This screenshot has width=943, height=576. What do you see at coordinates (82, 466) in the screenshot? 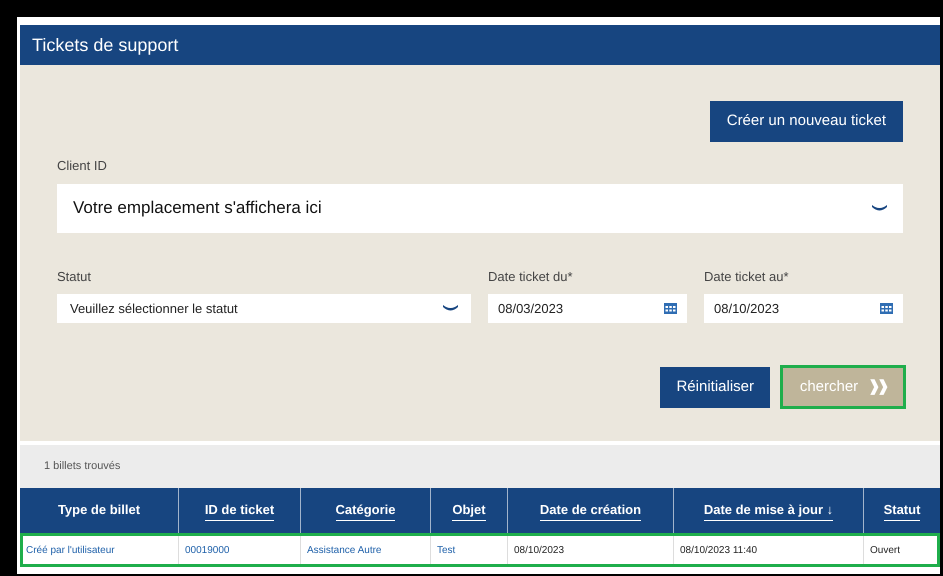
I see `results-count: 1 billets trouvés` at bounding box center [82, 466].